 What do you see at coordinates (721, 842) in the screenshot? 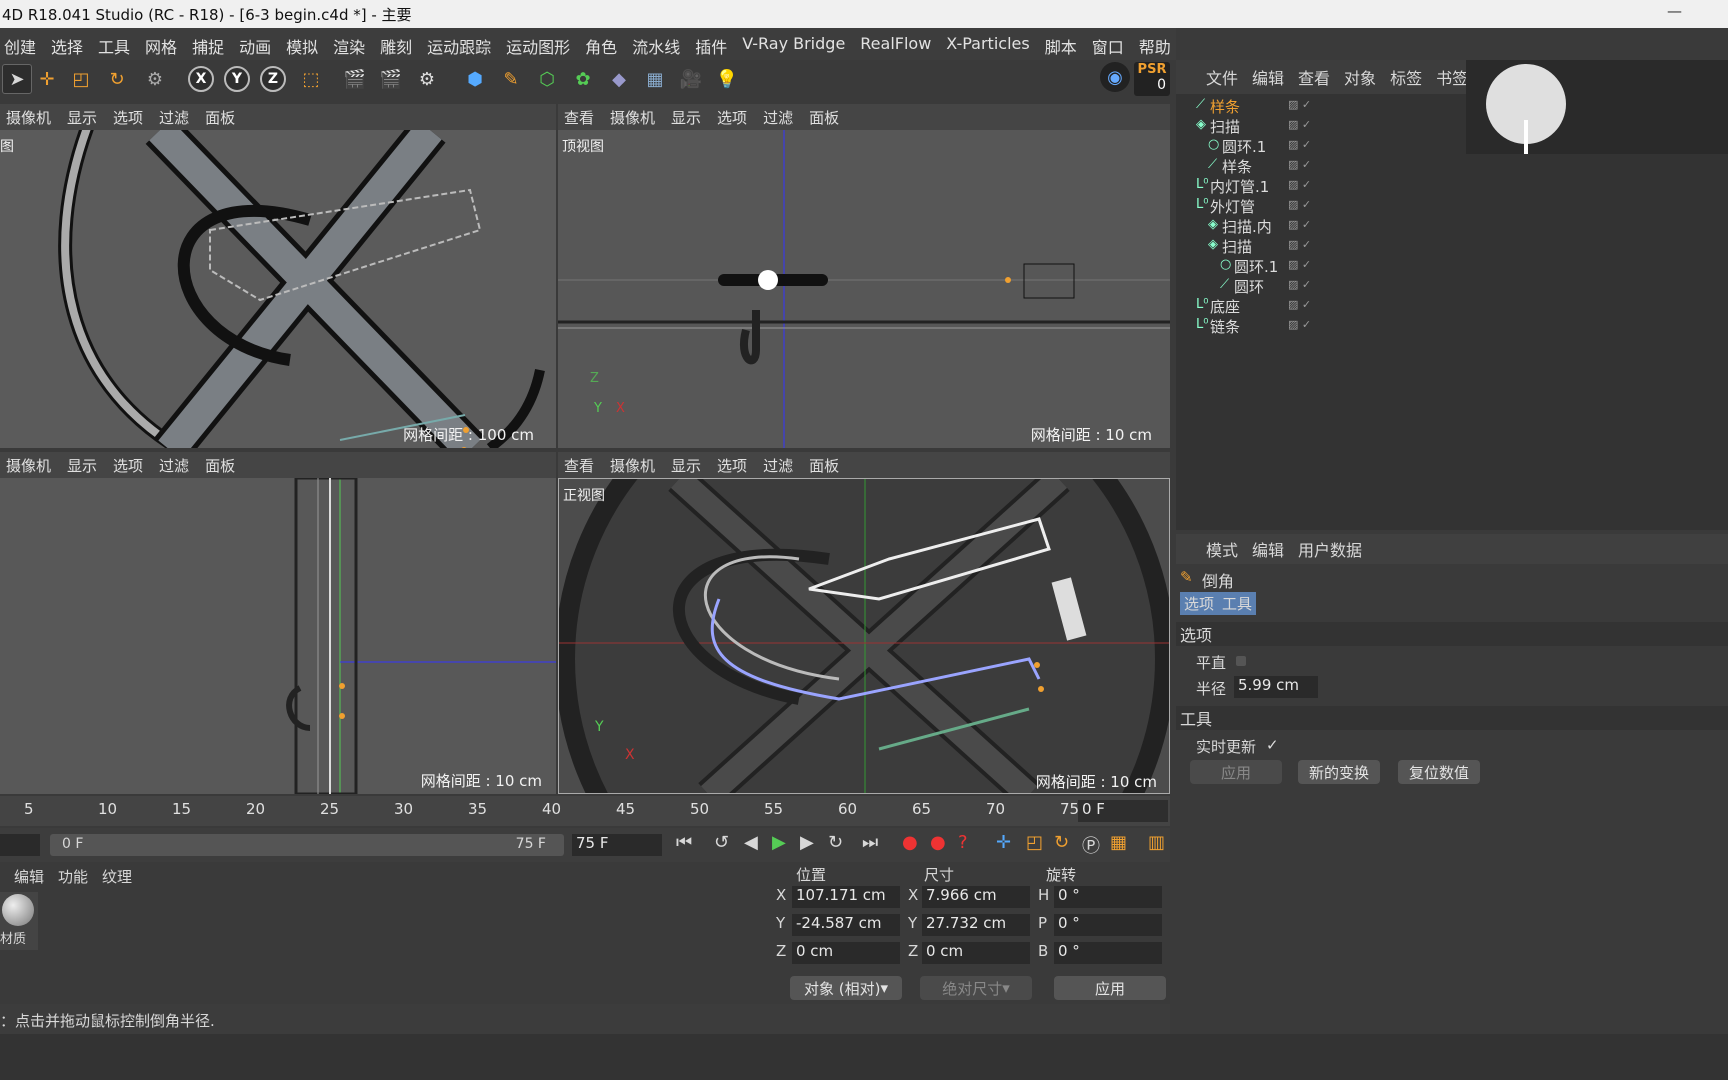
I see `prev-key-icon: ↺` at bounding box center [721, 842].